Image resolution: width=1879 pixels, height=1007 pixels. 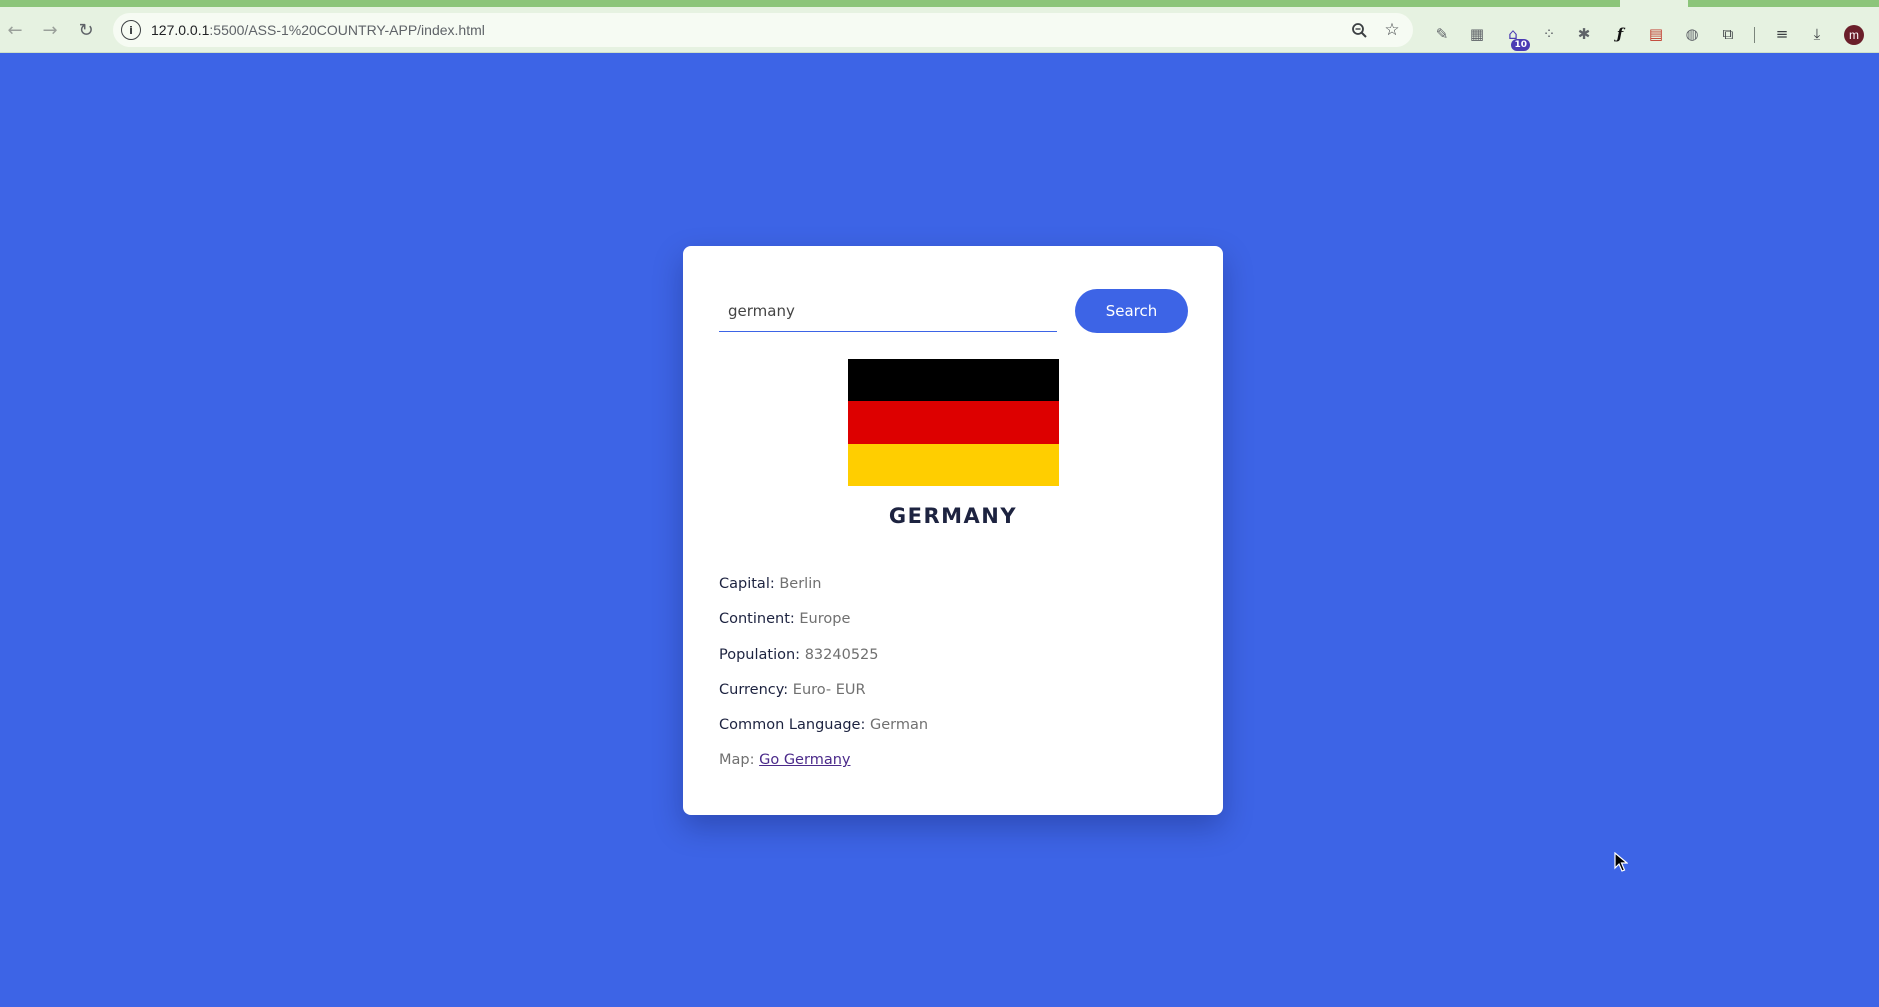 What do you see at coordinates (347, 30) in the screenshot?
I see `url-path: :5500/ASS-1%20COUNTRY-APP/index.html` at bounding box center [347, 30].